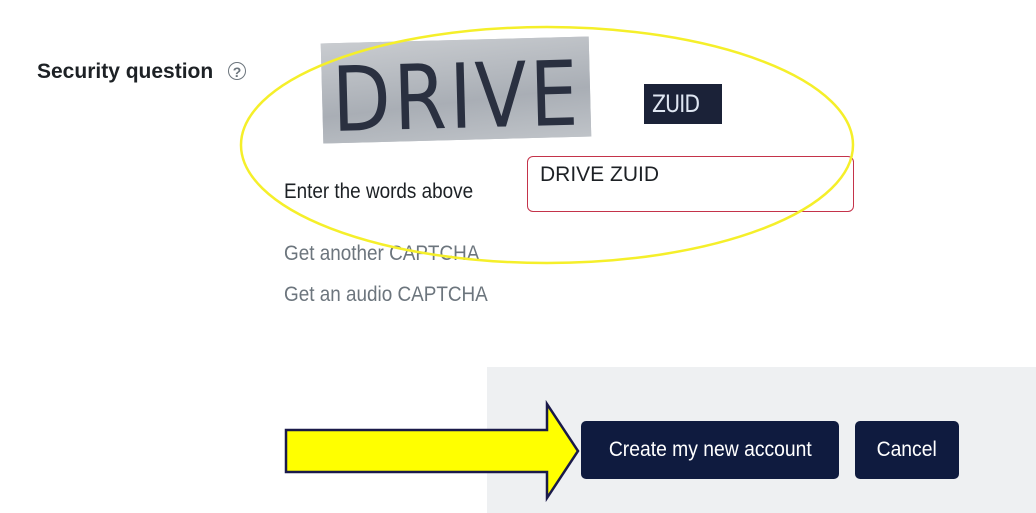 The width and height of the screenshot is (1036, 513). What do you see at coordinates (125, 71) in the screenshot?
I see `security-question-label: Security question` at bounding box center [125, 71].